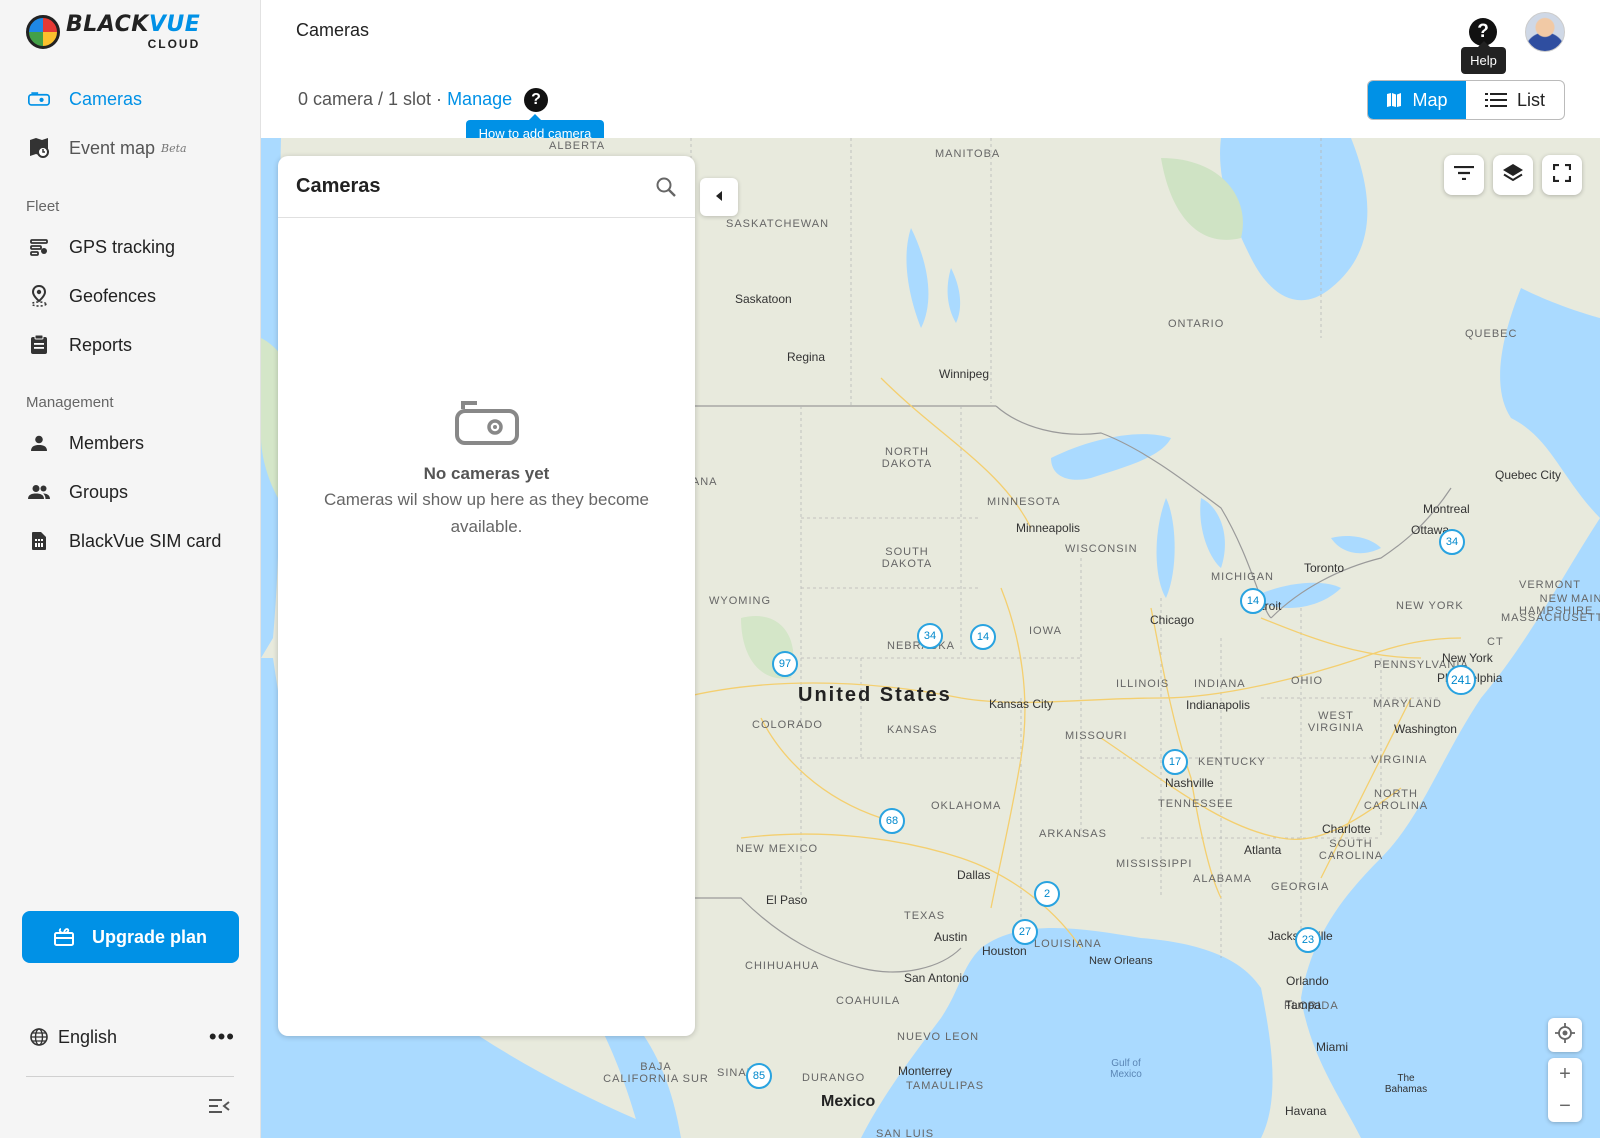 This screenshot has width=1600, height=1138. What do you see at coordinates (174, 24) in the screenshot?
I see `logo-name-vue: VUE` at bounding box center [174, 24].